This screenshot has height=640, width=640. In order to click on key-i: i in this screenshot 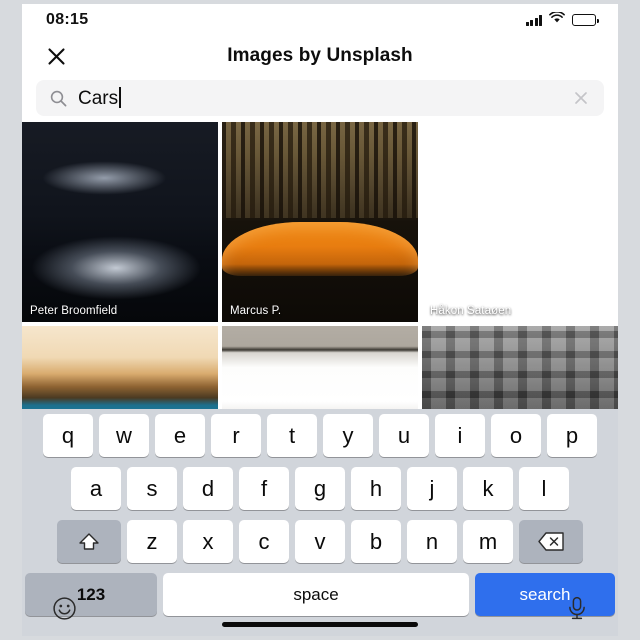, I will do `click(460, 435)`.